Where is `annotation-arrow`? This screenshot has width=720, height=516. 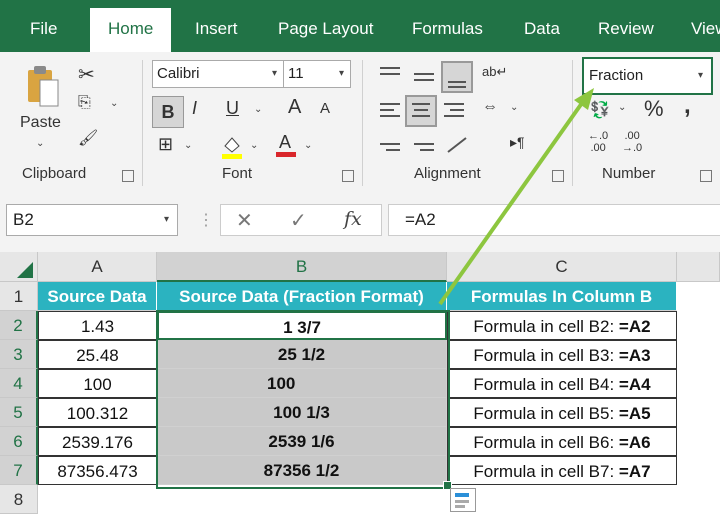
annotation-arrow is located at coordinates (516, 197).